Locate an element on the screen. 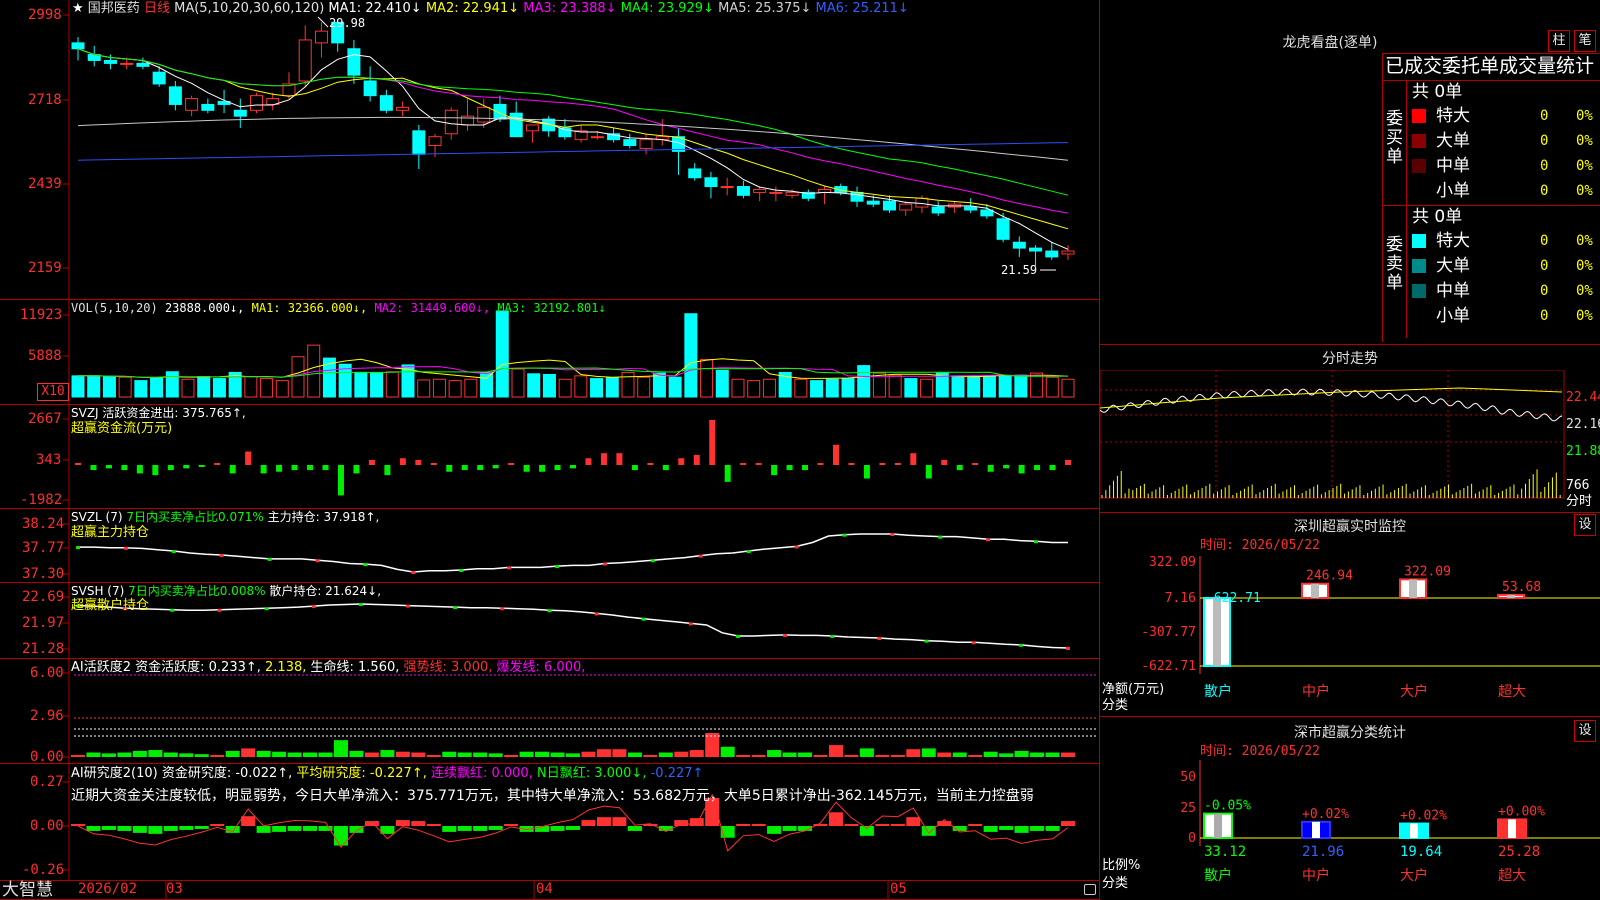 The width and height of the screenshot is (1600, 900). sz-class-ylabel: 比例% is located at coordinates (1121, 865).